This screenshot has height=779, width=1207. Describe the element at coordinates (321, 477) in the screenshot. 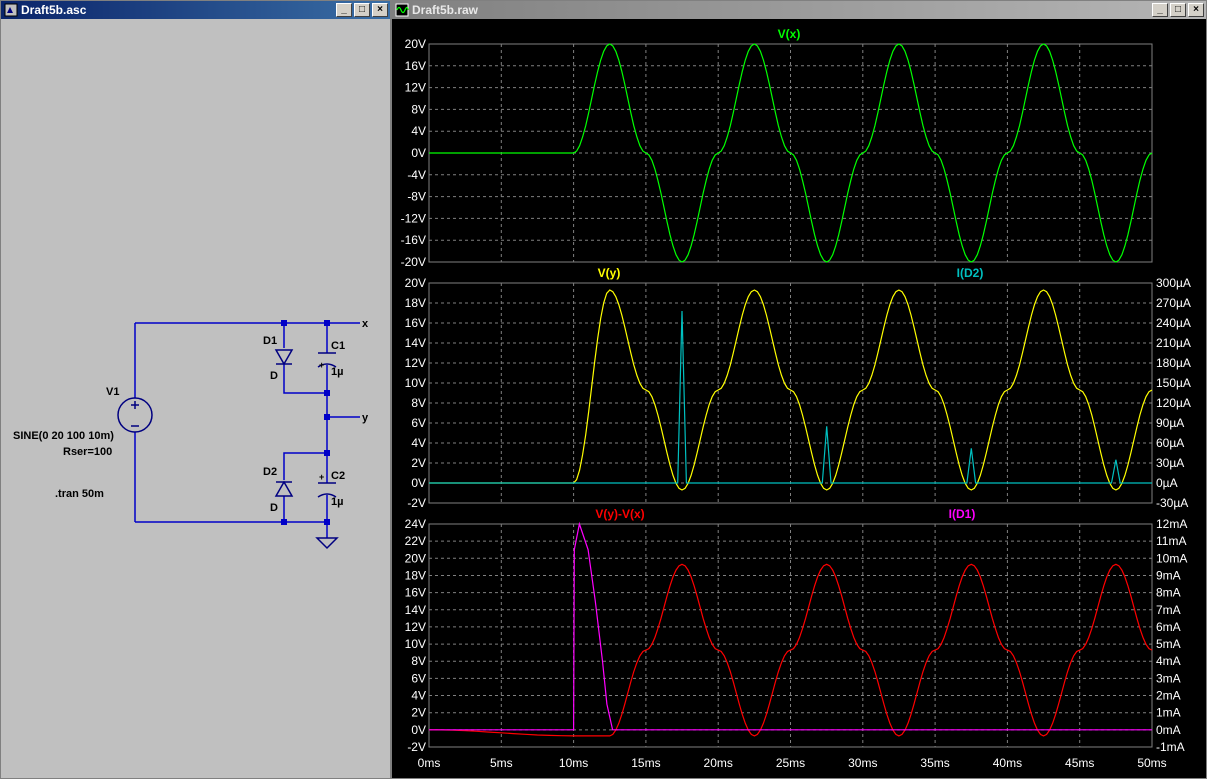

I see `c2-plus-label: +` at that location.